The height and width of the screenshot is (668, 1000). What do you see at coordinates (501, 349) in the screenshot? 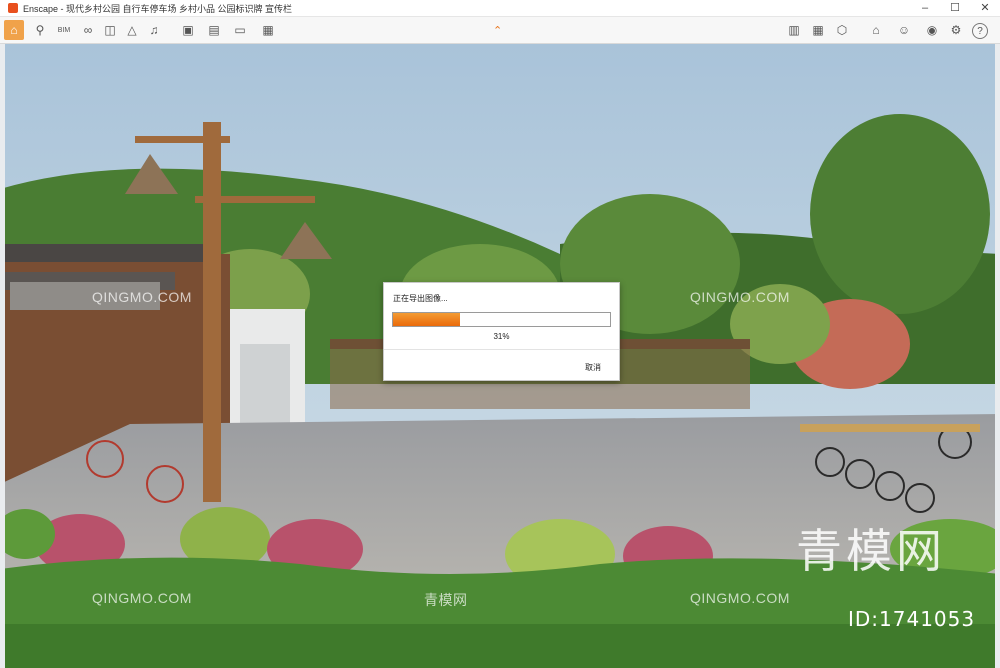
I see `dialog-divider` at bounding box center [501, 349].